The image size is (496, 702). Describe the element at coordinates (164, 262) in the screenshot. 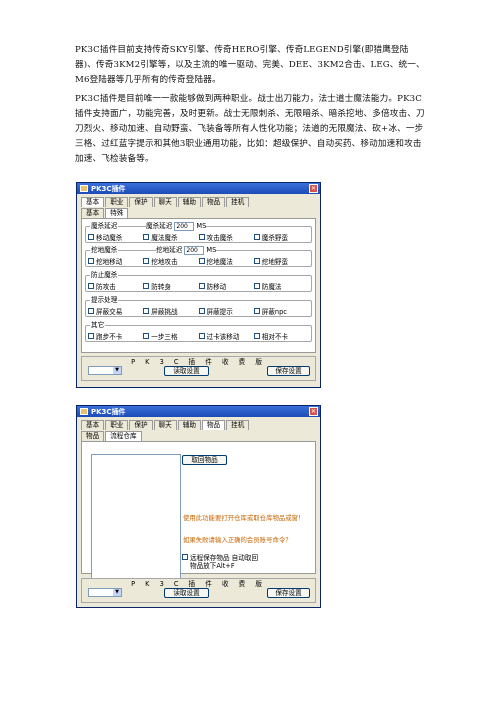

I see `checkbox-label: 挖地攻击` at that location.